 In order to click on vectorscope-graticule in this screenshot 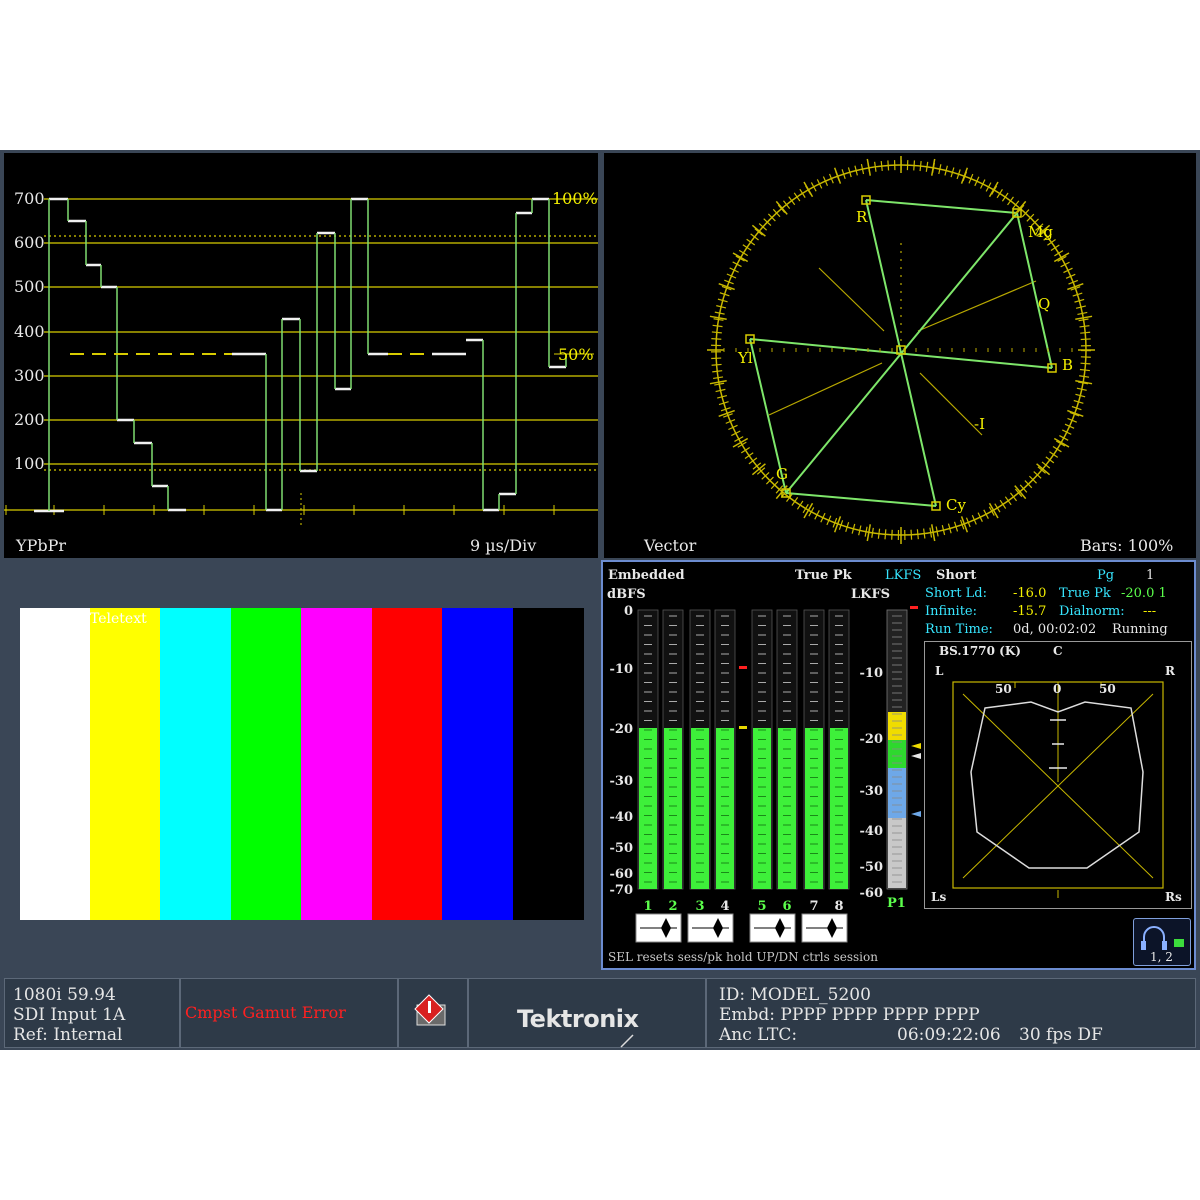, I will do `click(901, 350)`.